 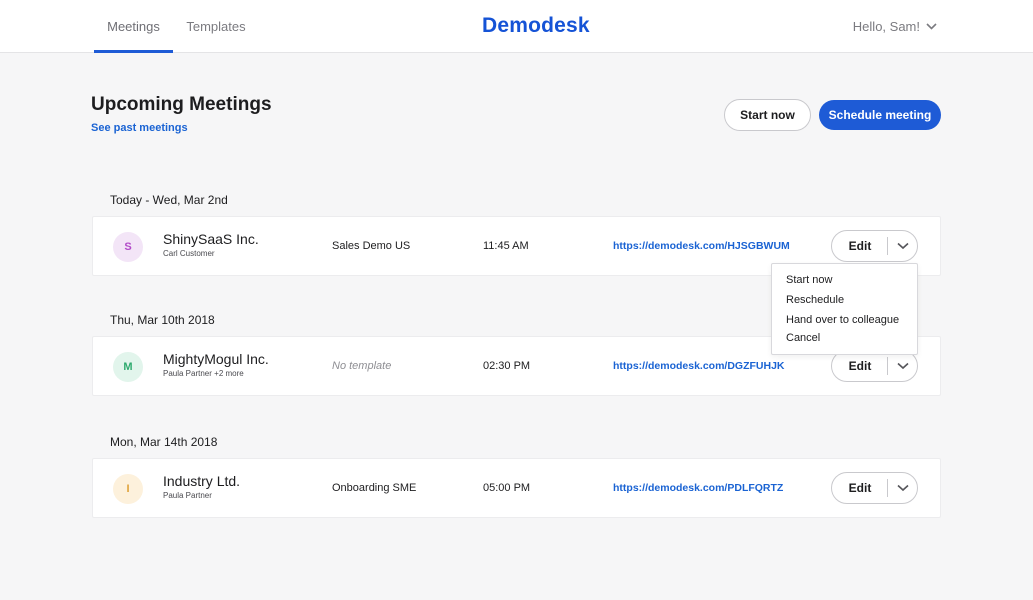 What do you see at coordinates (507, 488) in the screenshot?
I see `meeting-time: 05:00 PM` at bounding box center [507, 488].